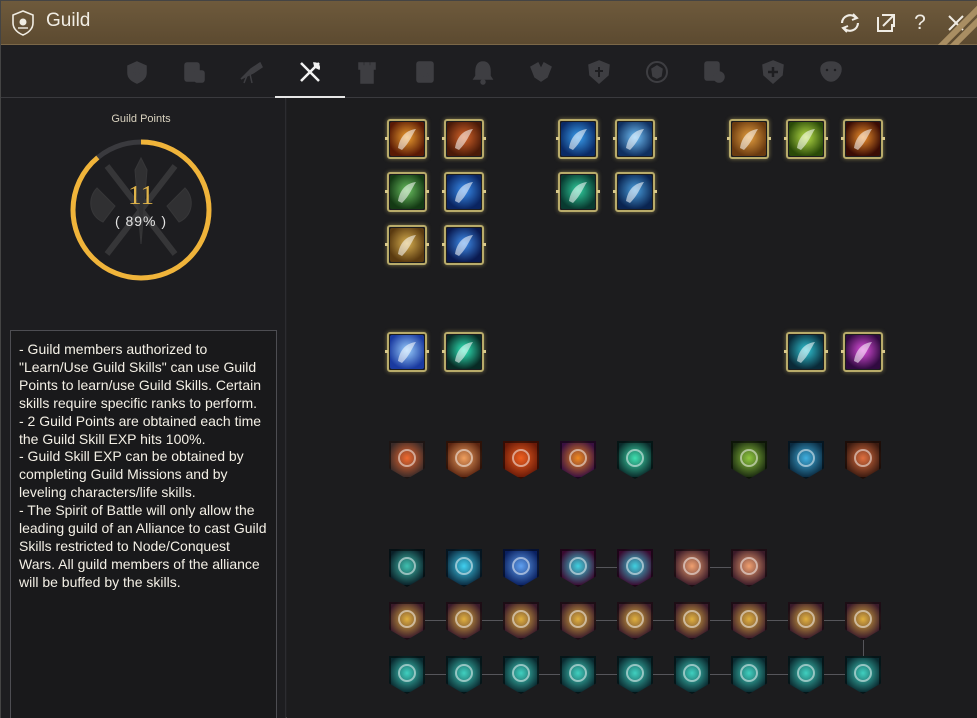  I want to click on teal-arrow-shield-icon, so click(635, 460).